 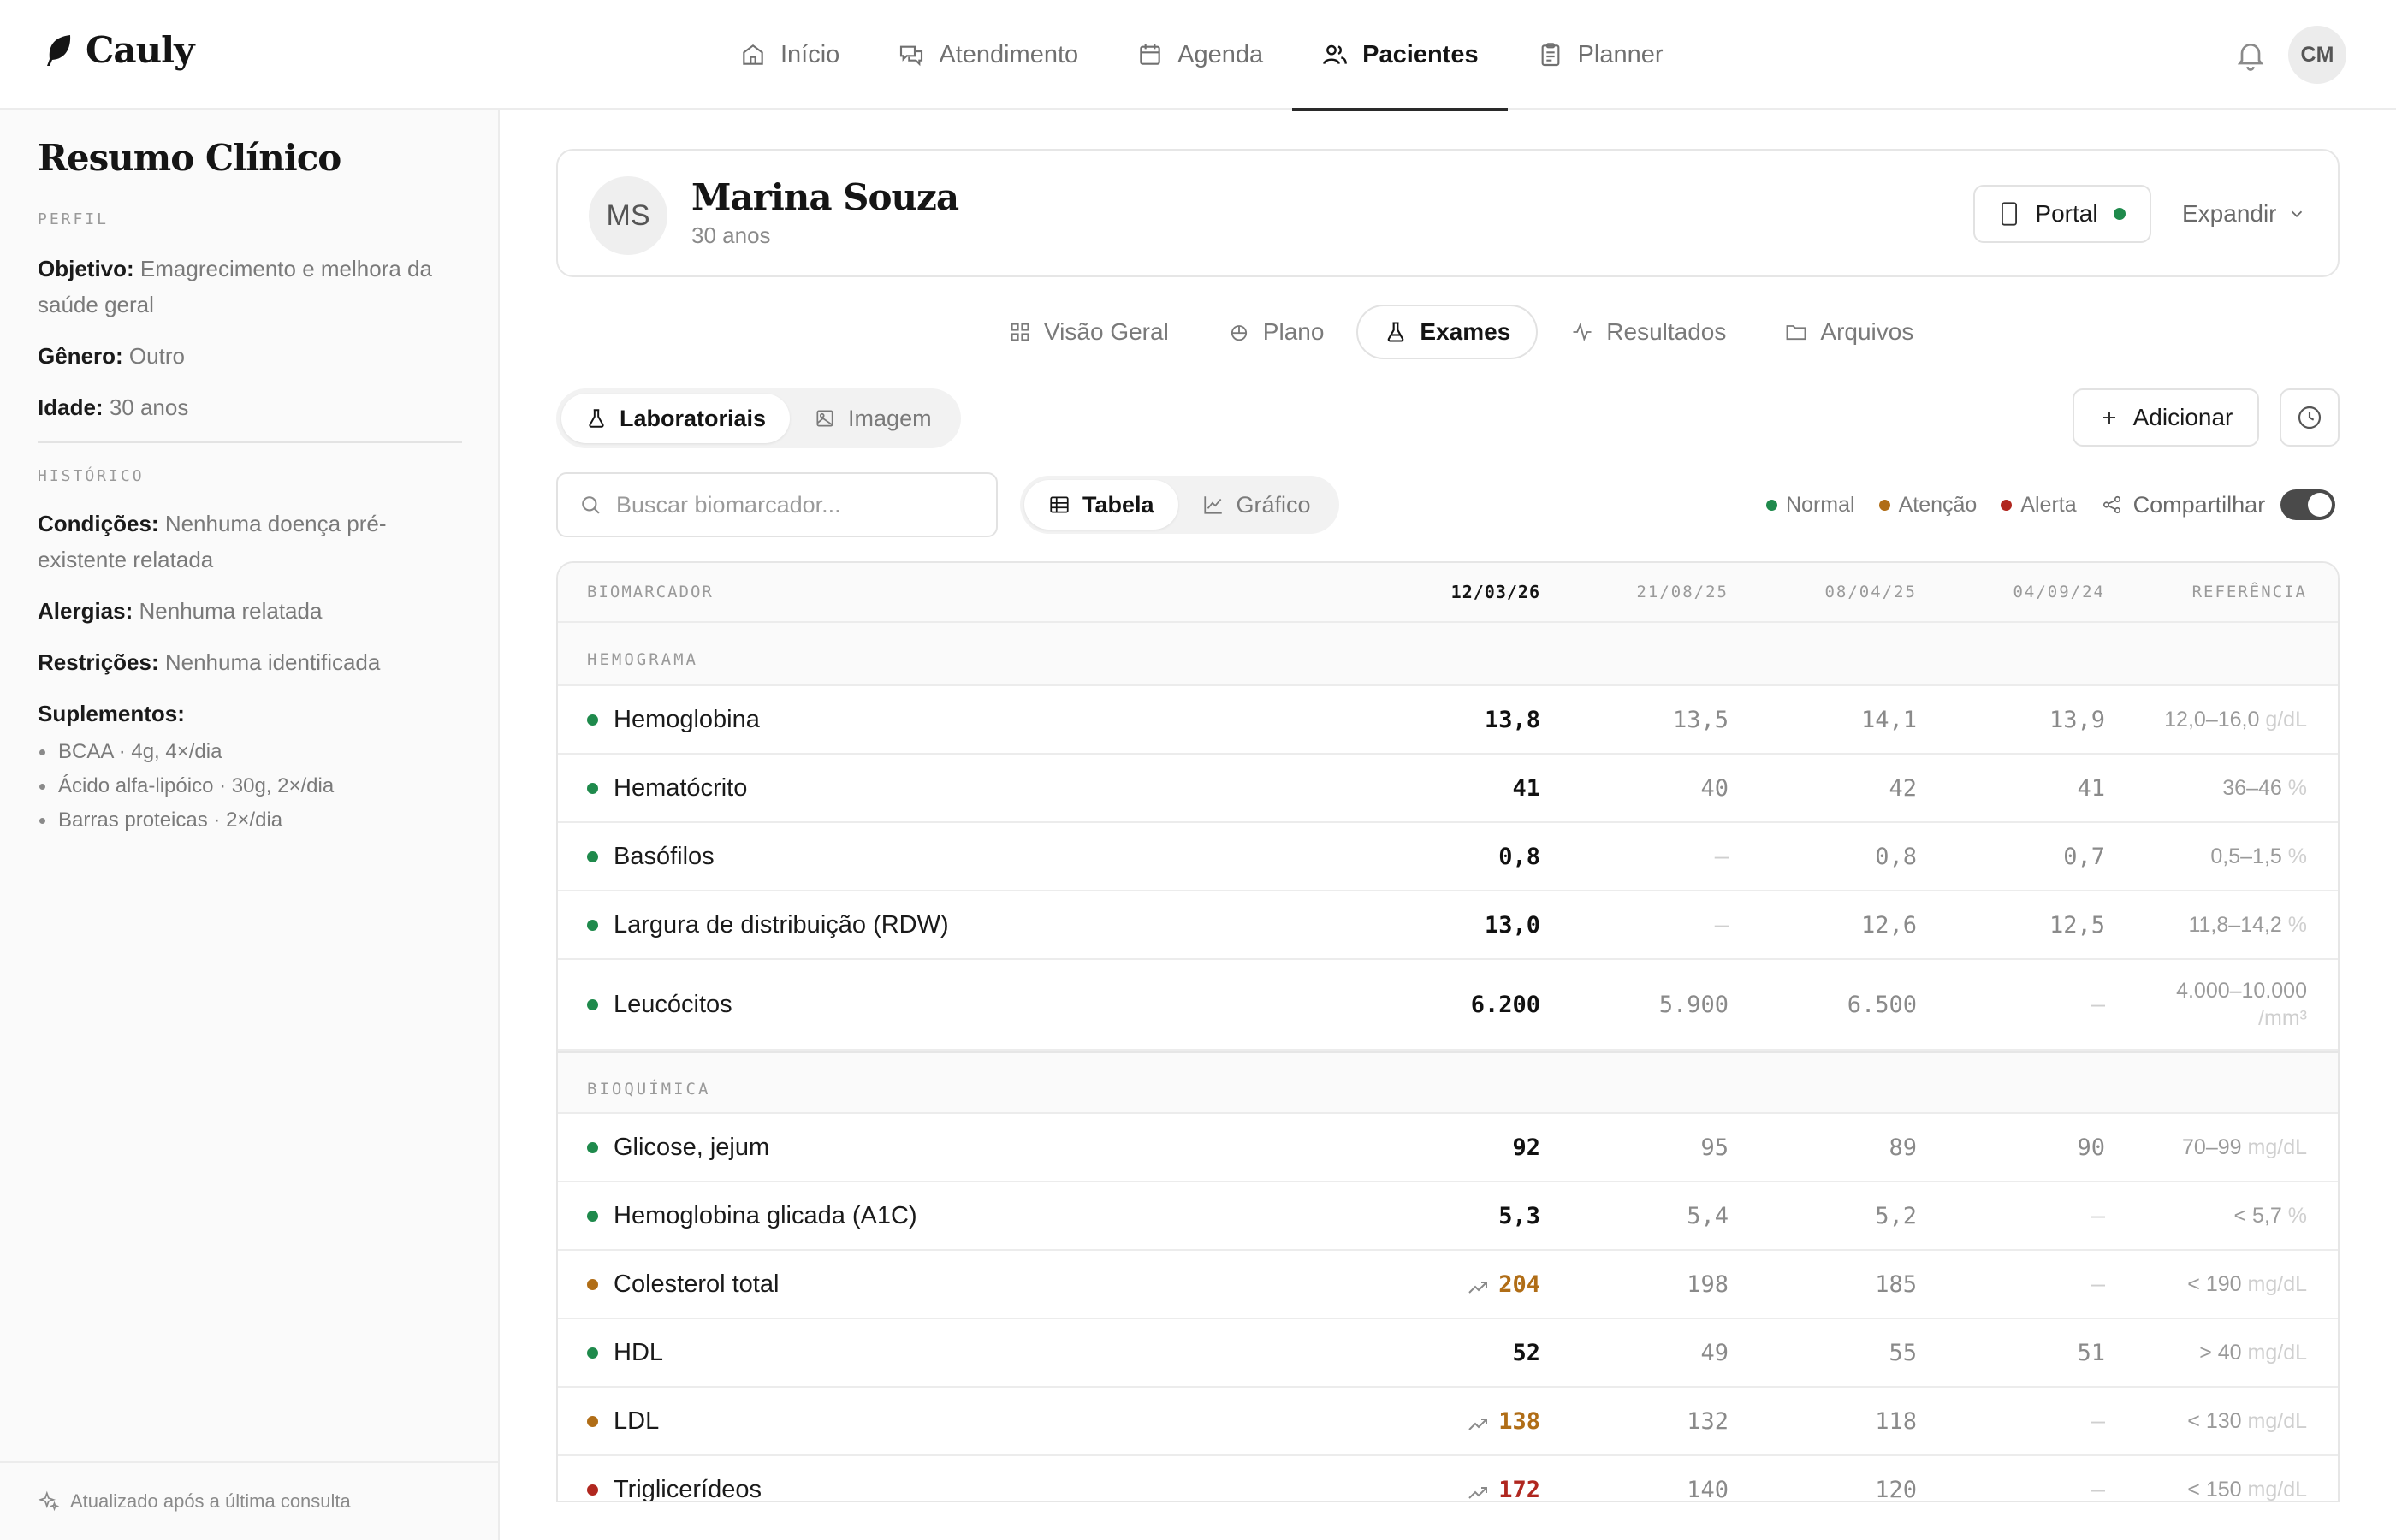 I want to click on biomarker-name-cell: Hemoglobina, so click(x=971, y=720).